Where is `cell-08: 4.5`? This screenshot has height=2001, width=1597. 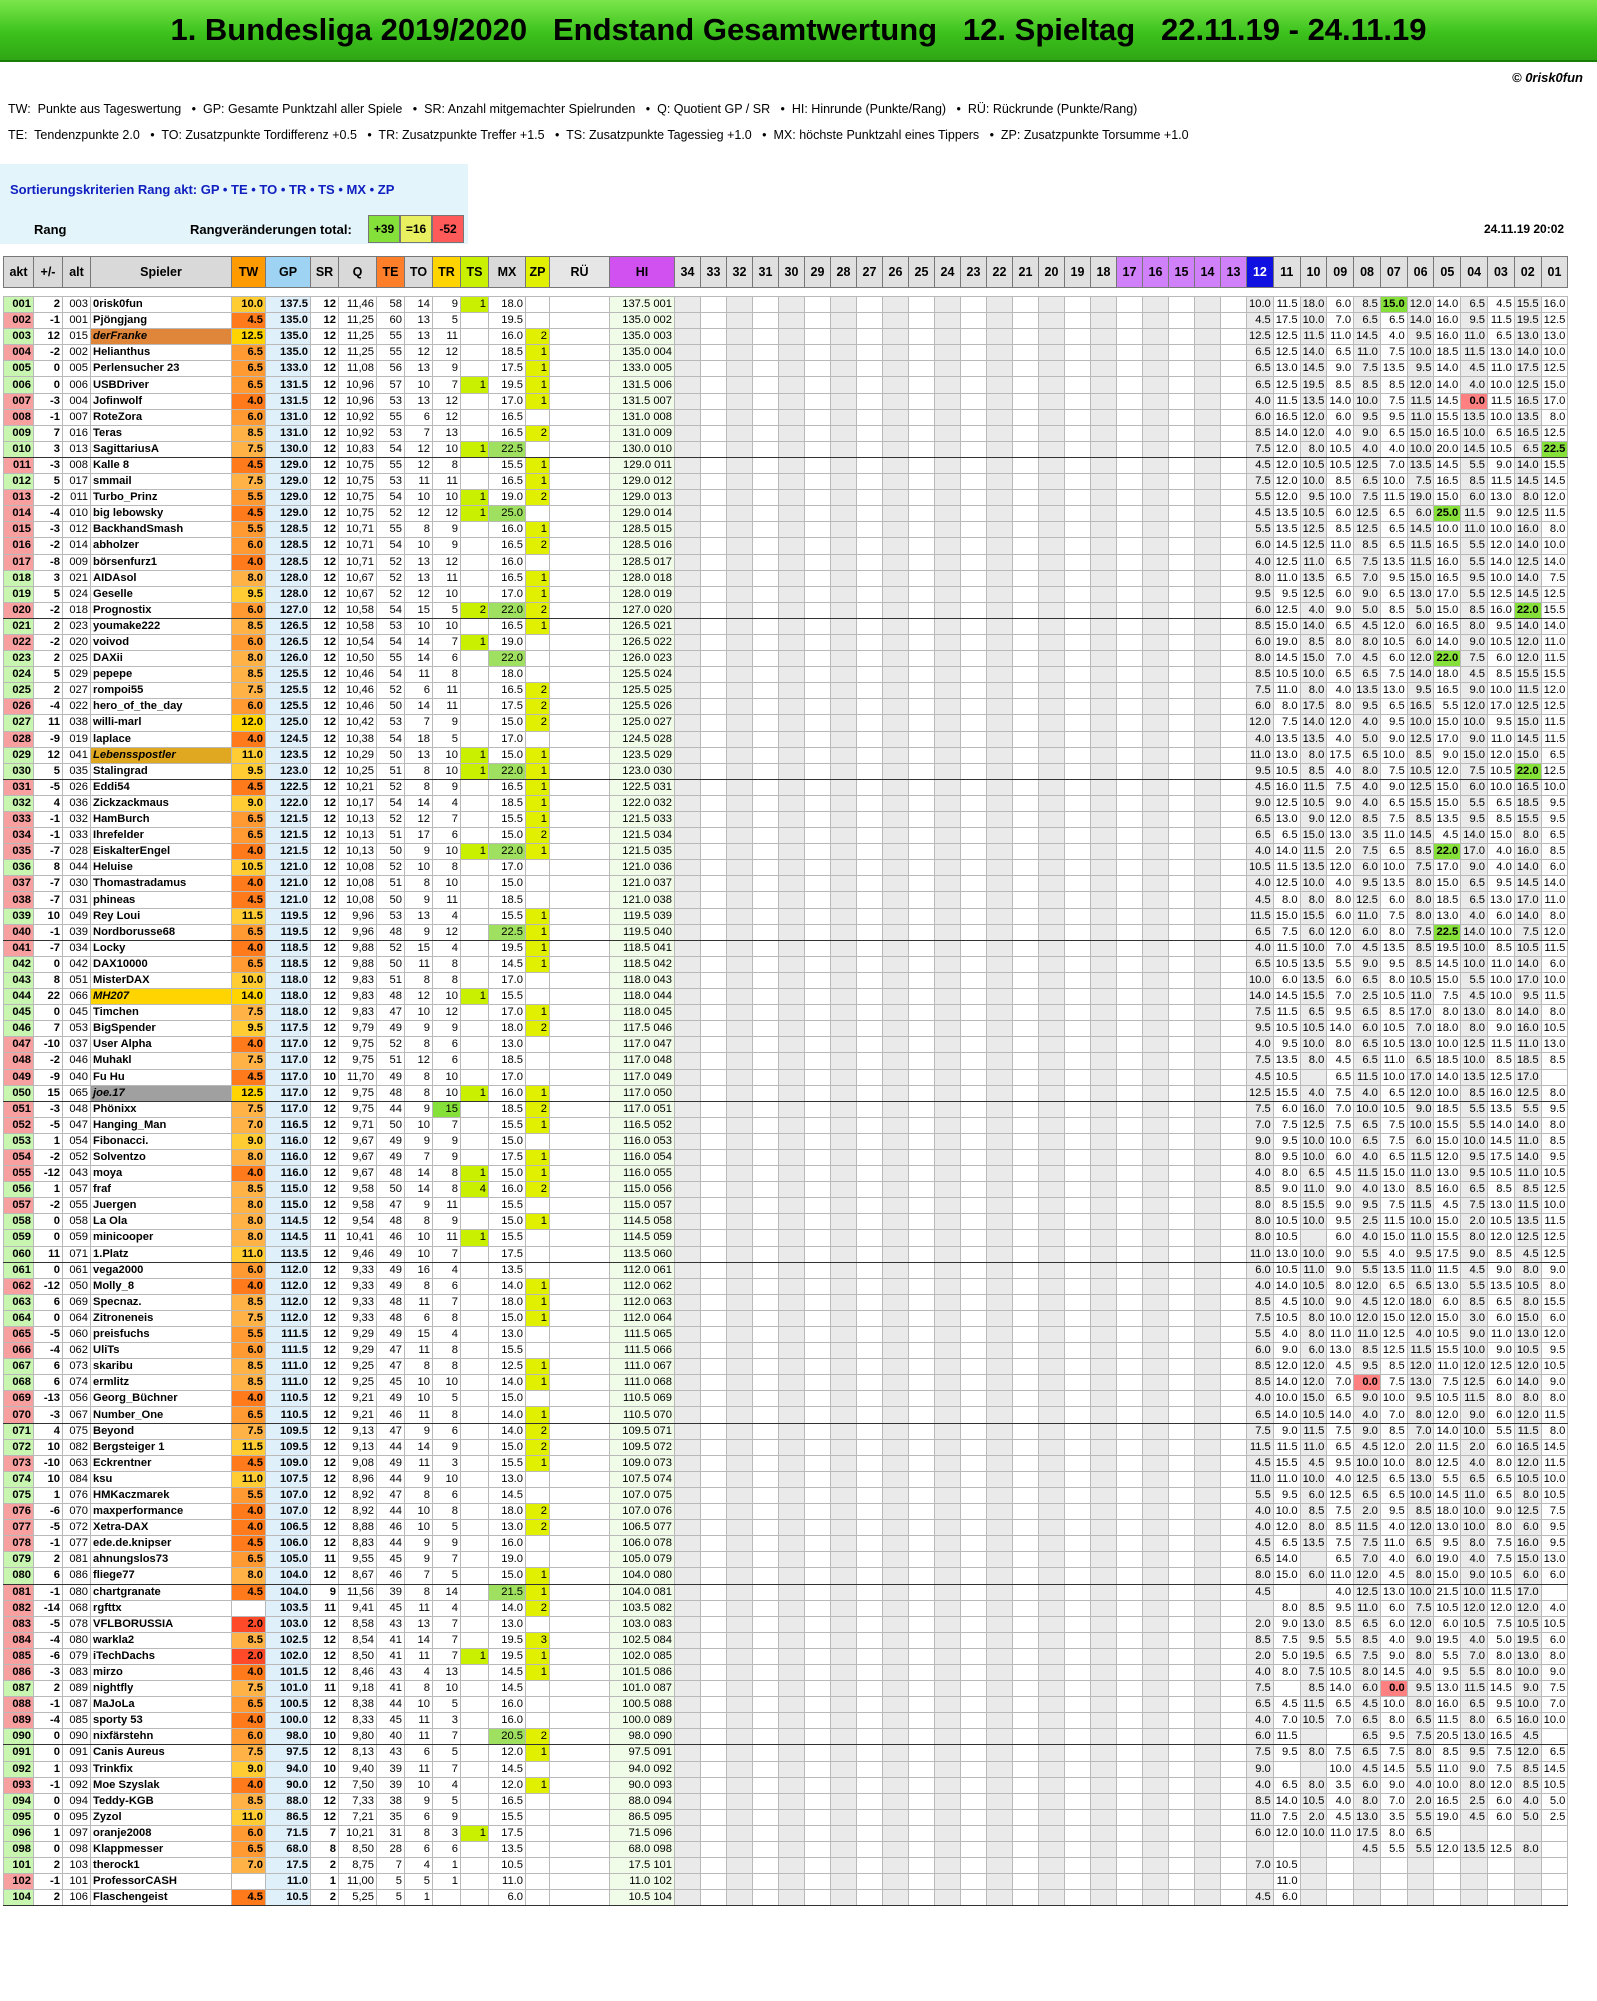
cell-08: 4.5 is located at coordinates (1367, 1769).